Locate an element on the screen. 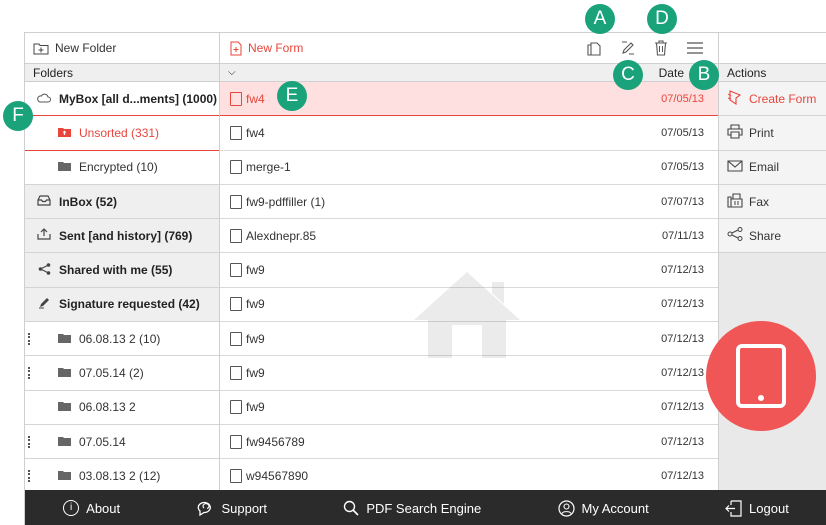  folder-label: 06.08.13 2 is located at coordinates (107, 407).